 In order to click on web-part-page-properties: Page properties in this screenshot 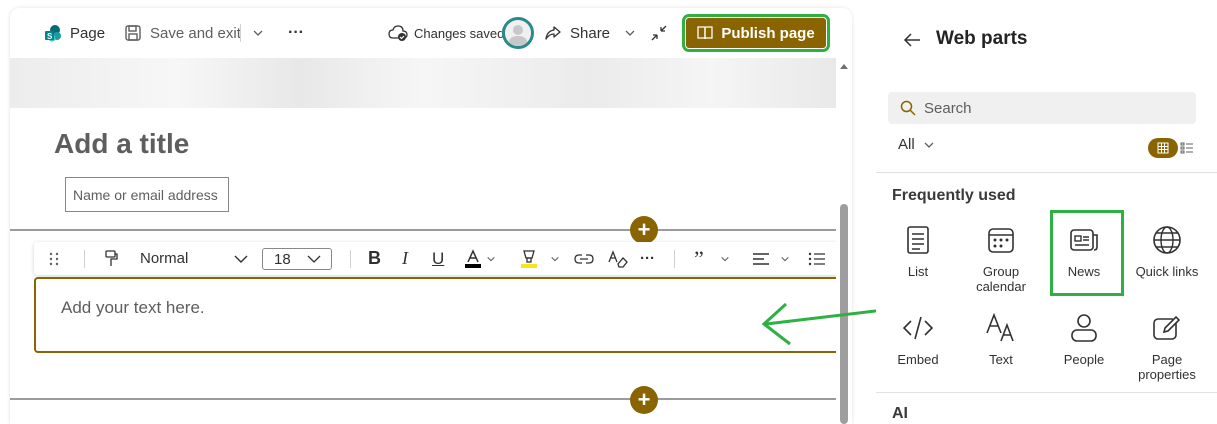, I will do `click(1167, 346)`.